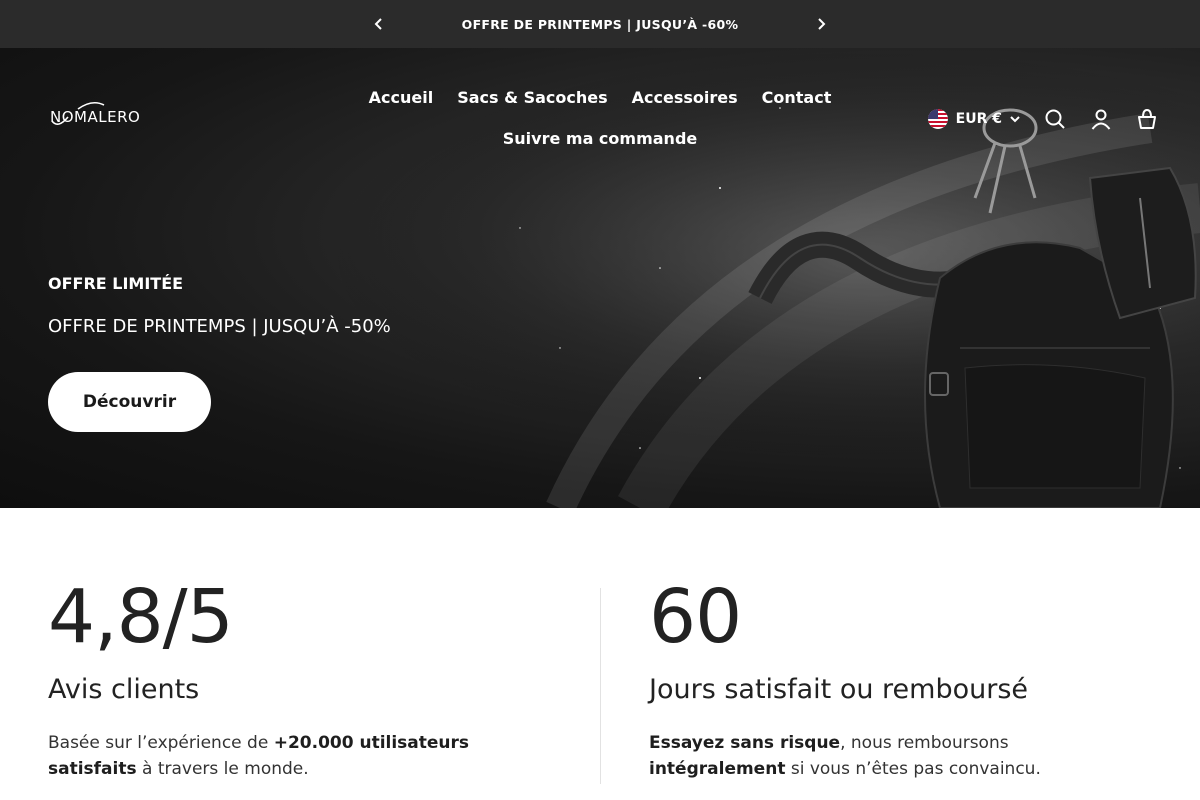 The image size is (1200, 800). What do you see at coordinates (797, 97) in the screenshot?
I see `nav-item-contact: Contact` at bounding box center [797, 97].